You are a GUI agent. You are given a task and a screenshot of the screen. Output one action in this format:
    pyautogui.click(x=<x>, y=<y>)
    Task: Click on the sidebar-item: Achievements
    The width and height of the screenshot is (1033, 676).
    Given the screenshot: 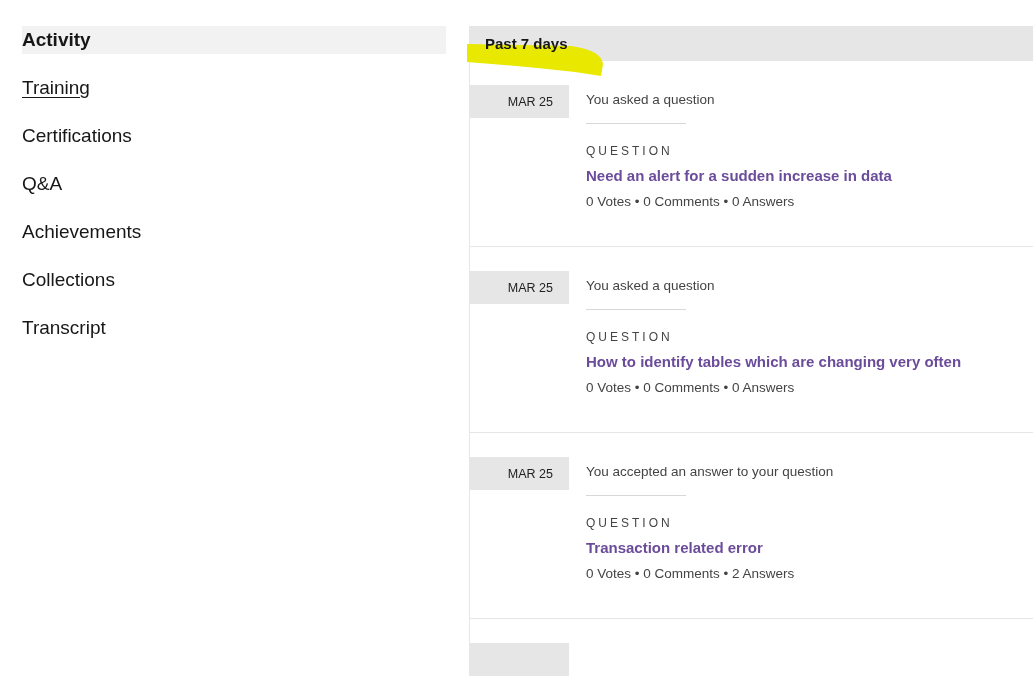 What is the action you would take?
    pyautogui.click(x=234, y=232)
    